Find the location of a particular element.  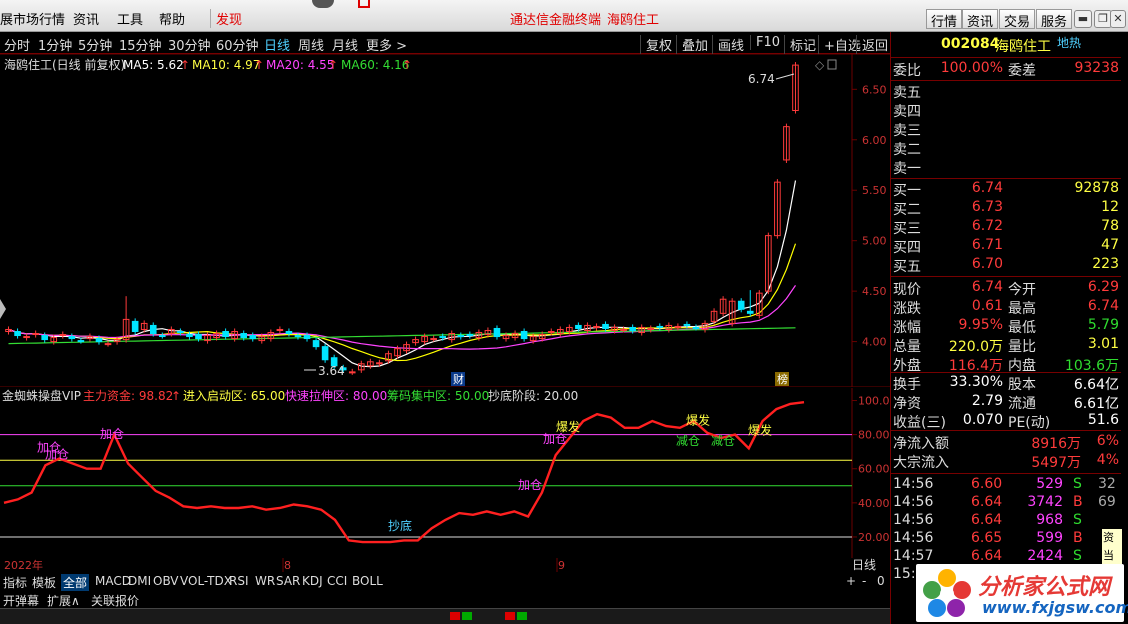

minimize-icon: ▬ is located at coordinates (1083, 19).